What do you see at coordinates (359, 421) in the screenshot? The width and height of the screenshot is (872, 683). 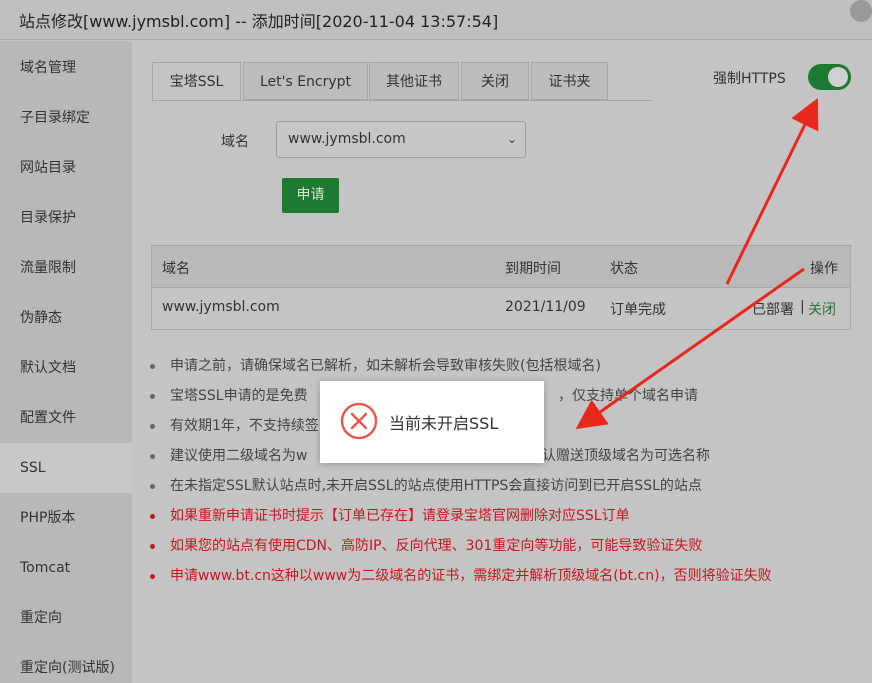 I see `error-circle-icon` at bounding box center [359, 421].